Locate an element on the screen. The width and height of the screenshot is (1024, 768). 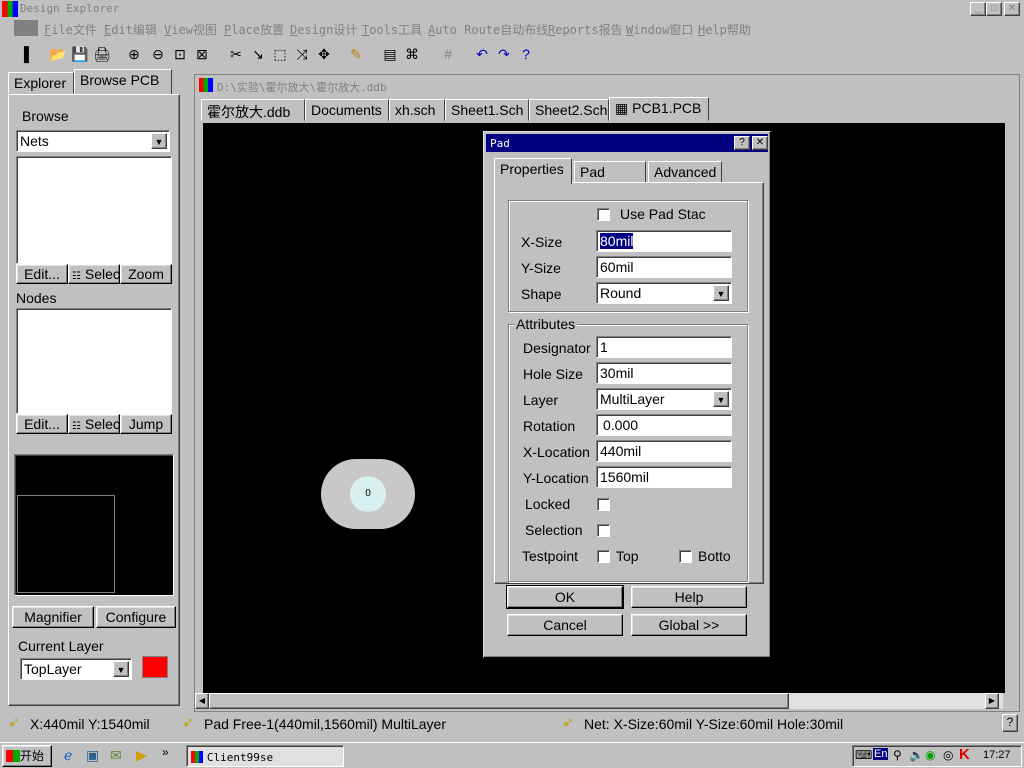
shape-select: Round ▼ is located at coordinates (664, 293).